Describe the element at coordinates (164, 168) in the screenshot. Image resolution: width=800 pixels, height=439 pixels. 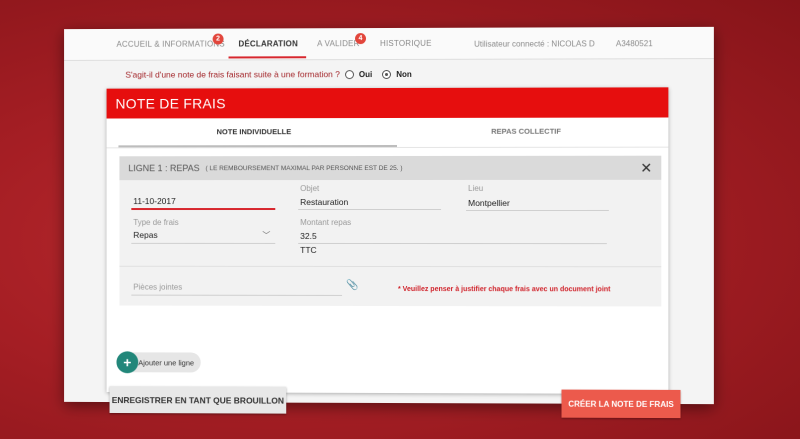
I see `expense-line-title: LIGNE 1 : REPAS` at that location.